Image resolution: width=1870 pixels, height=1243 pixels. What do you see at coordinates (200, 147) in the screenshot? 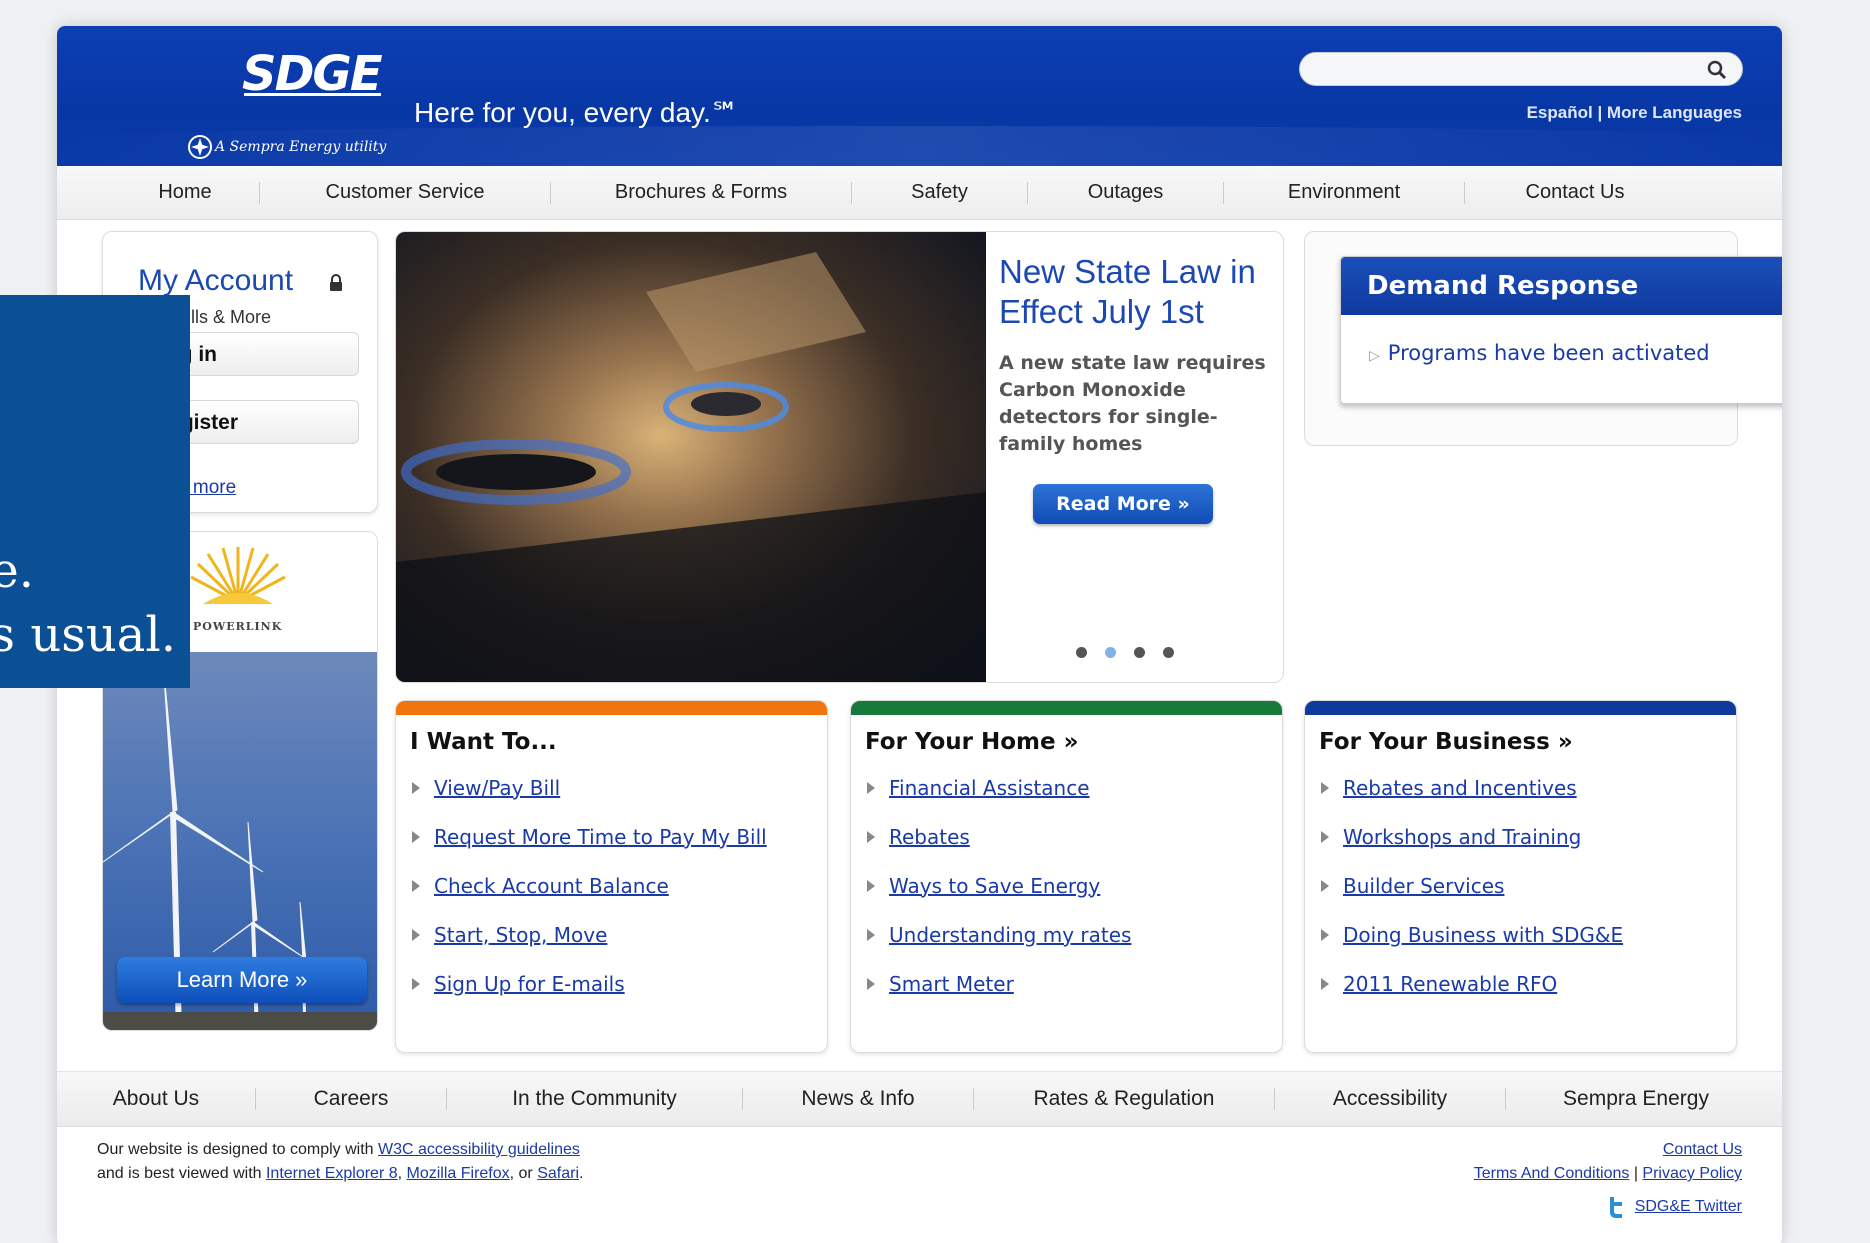
I see `sempra-star-icon` at bounding box center [200, 147].